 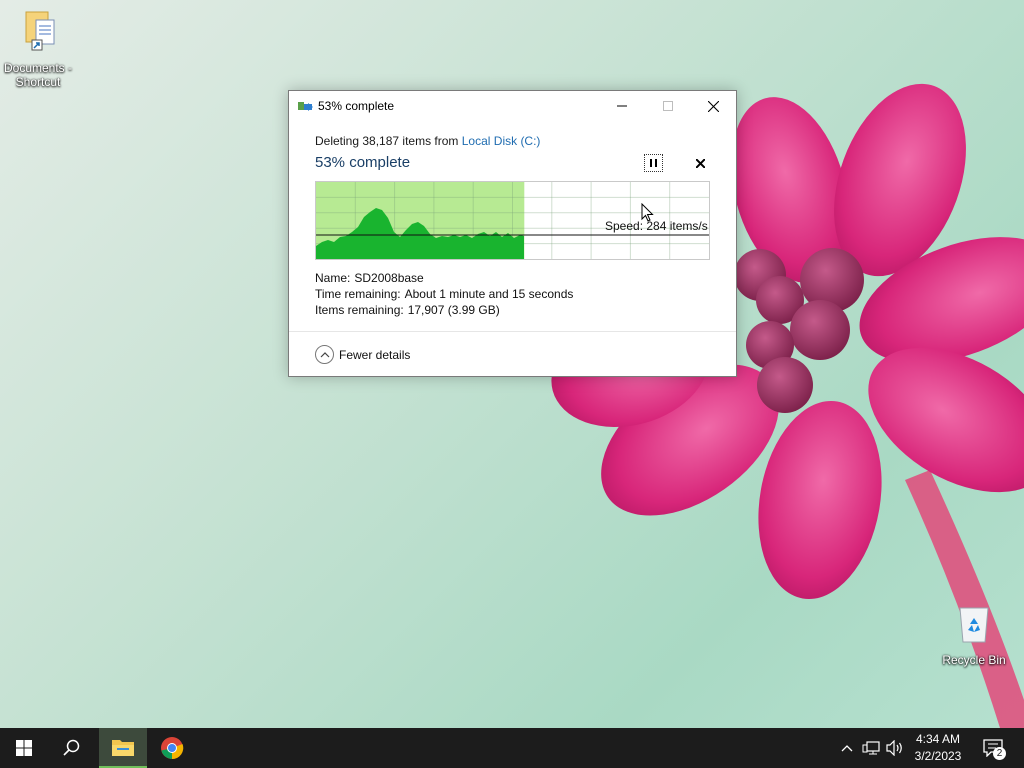 I want to click on pause-button, so click(x=653, y=163).